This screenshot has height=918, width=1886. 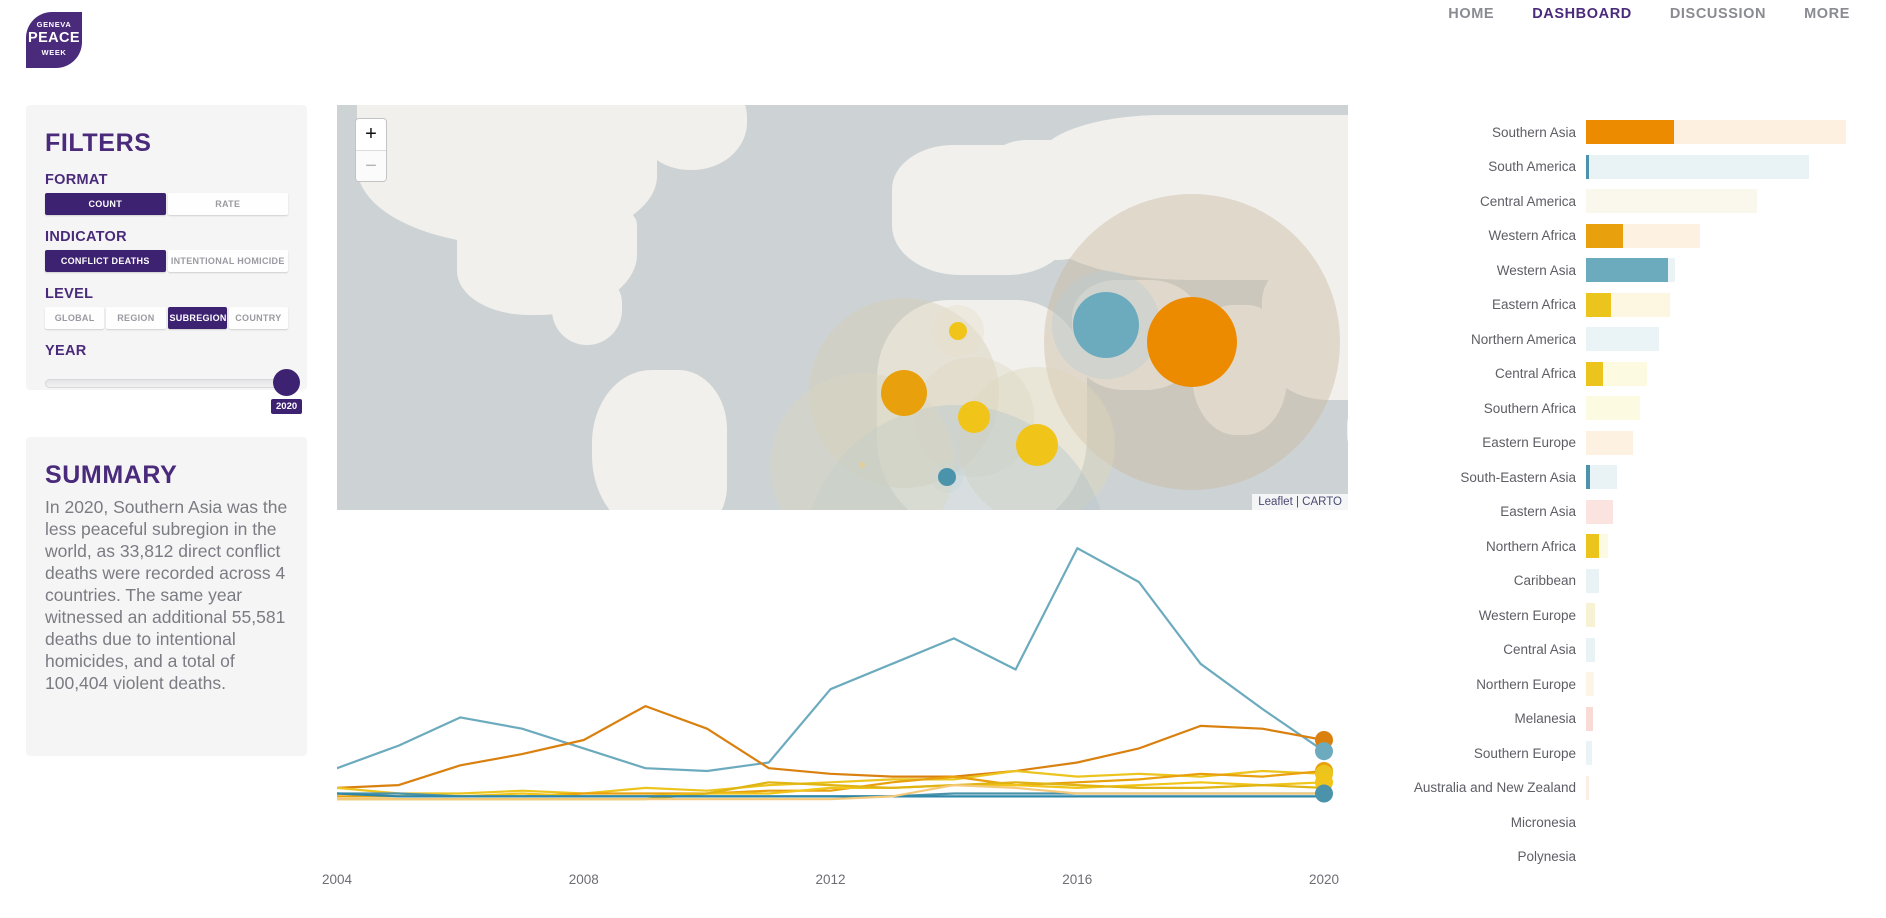 What do you see at coordinates (105, 261) in the screenshot?
I see `indicator-option-conflict-deaths: CONFLICT DEATHS` at bounding box center [105, 261].